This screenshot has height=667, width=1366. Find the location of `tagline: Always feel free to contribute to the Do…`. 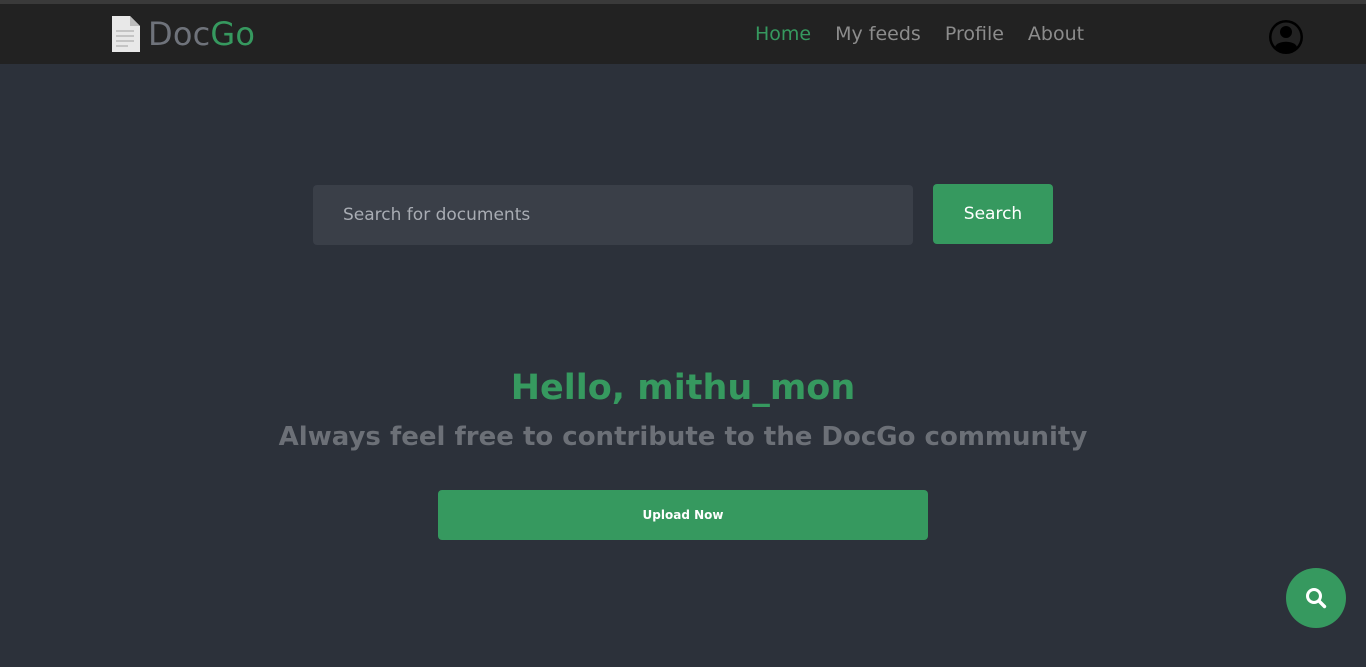

tagline: Always feel free to contribute to the Do… is located at coordinates (683, 437).